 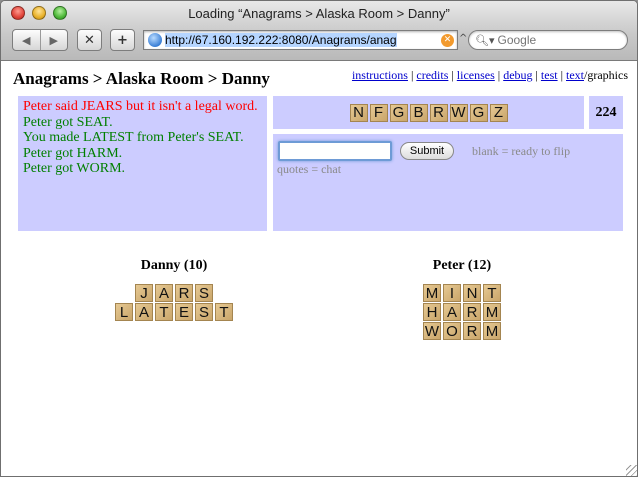 I want to click on message-item: Peter got SEAT., so click(x=68, y=122).